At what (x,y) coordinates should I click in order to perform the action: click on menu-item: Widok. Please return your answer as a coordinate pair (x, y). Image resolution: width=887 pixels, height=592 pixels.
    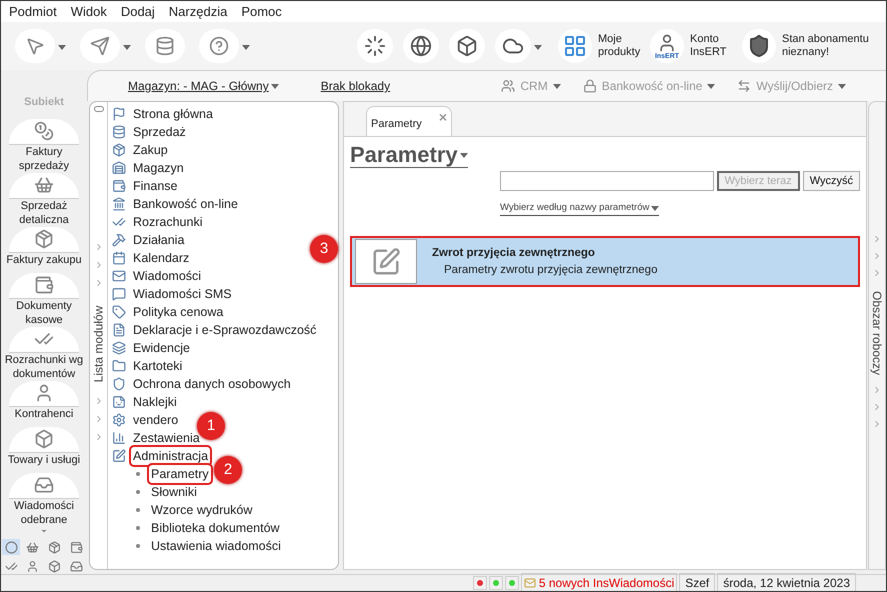
    Looking at the image, I should click on (88, 12).